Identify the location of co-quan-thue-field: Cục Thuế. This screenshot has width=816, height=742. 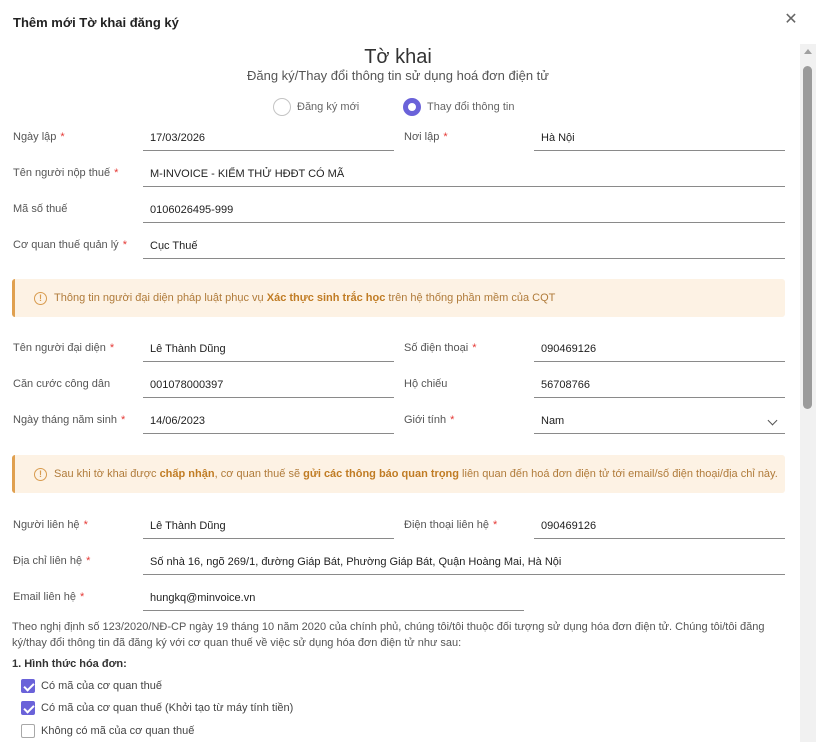
(464, 246).